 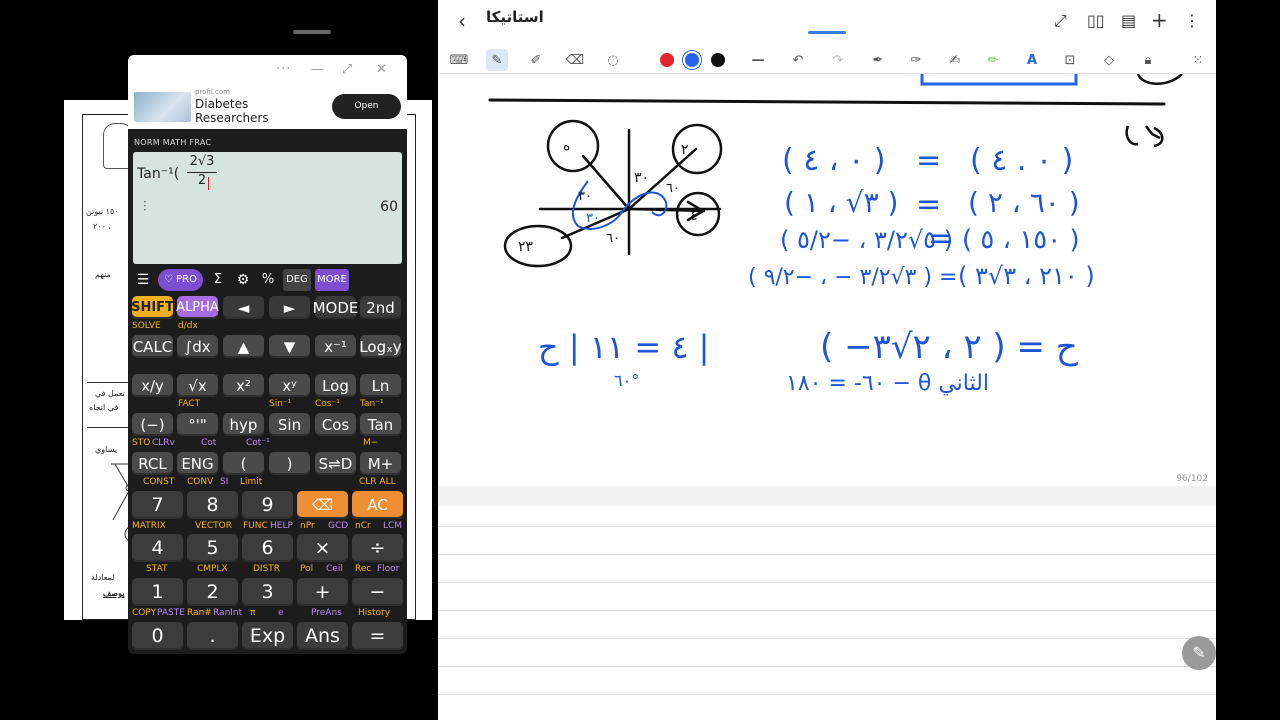 What do you see at coordinates (322, 505) in the screenshot?
I see `key-backspace: ⌫` at bounding box center [322, 505].